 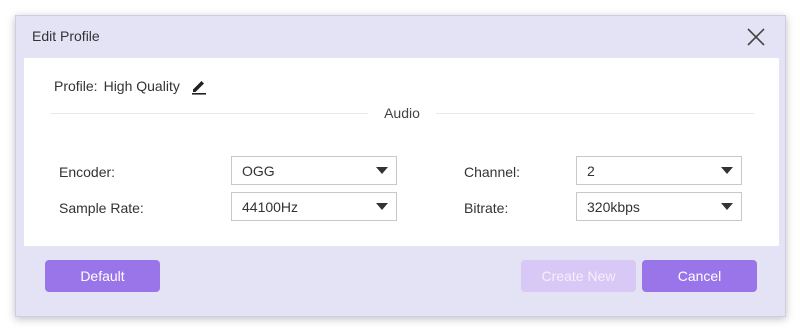 I want to click on profile-row: Profile: High Quality, so click(x=131, y=86).